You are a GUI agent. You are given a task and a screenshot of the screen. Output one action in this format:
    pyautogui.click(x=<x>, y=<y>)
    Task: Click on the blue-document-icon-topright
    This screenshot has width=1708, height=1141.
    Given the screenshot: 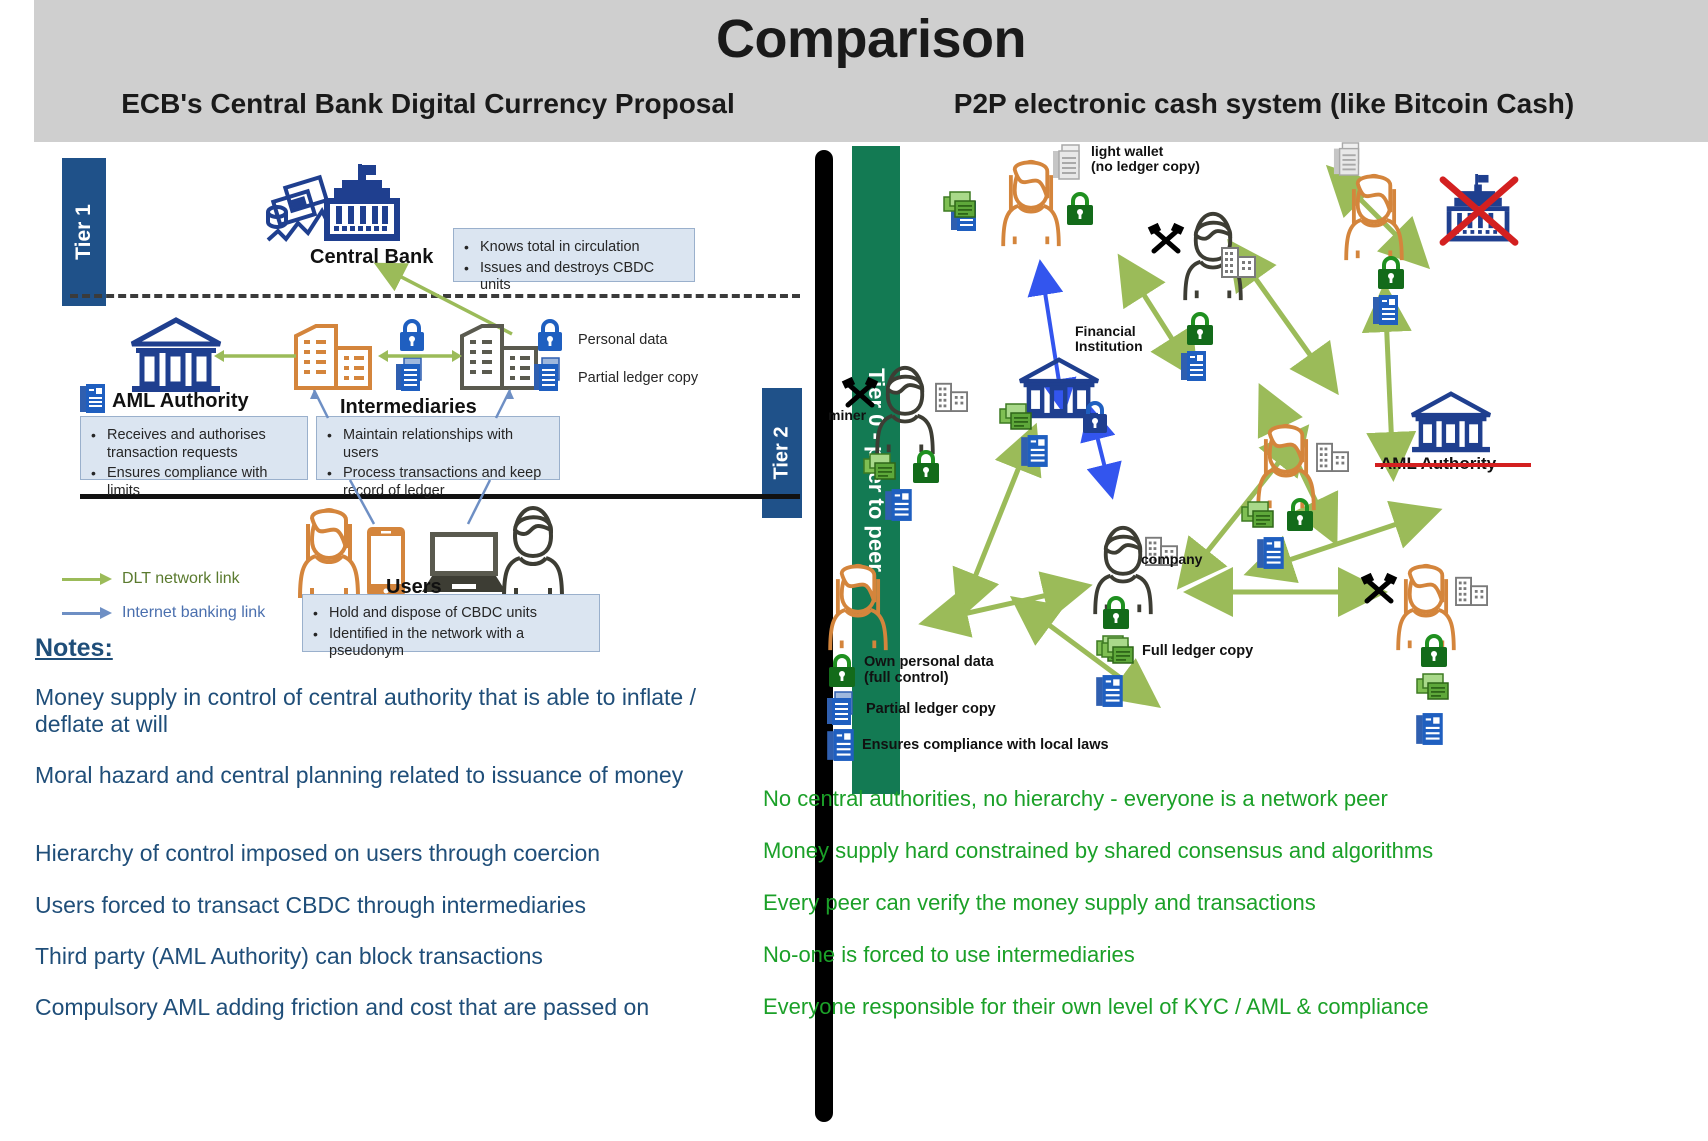 What is the action you would take?
    pyautogui.click(x=1386, y=310)
    